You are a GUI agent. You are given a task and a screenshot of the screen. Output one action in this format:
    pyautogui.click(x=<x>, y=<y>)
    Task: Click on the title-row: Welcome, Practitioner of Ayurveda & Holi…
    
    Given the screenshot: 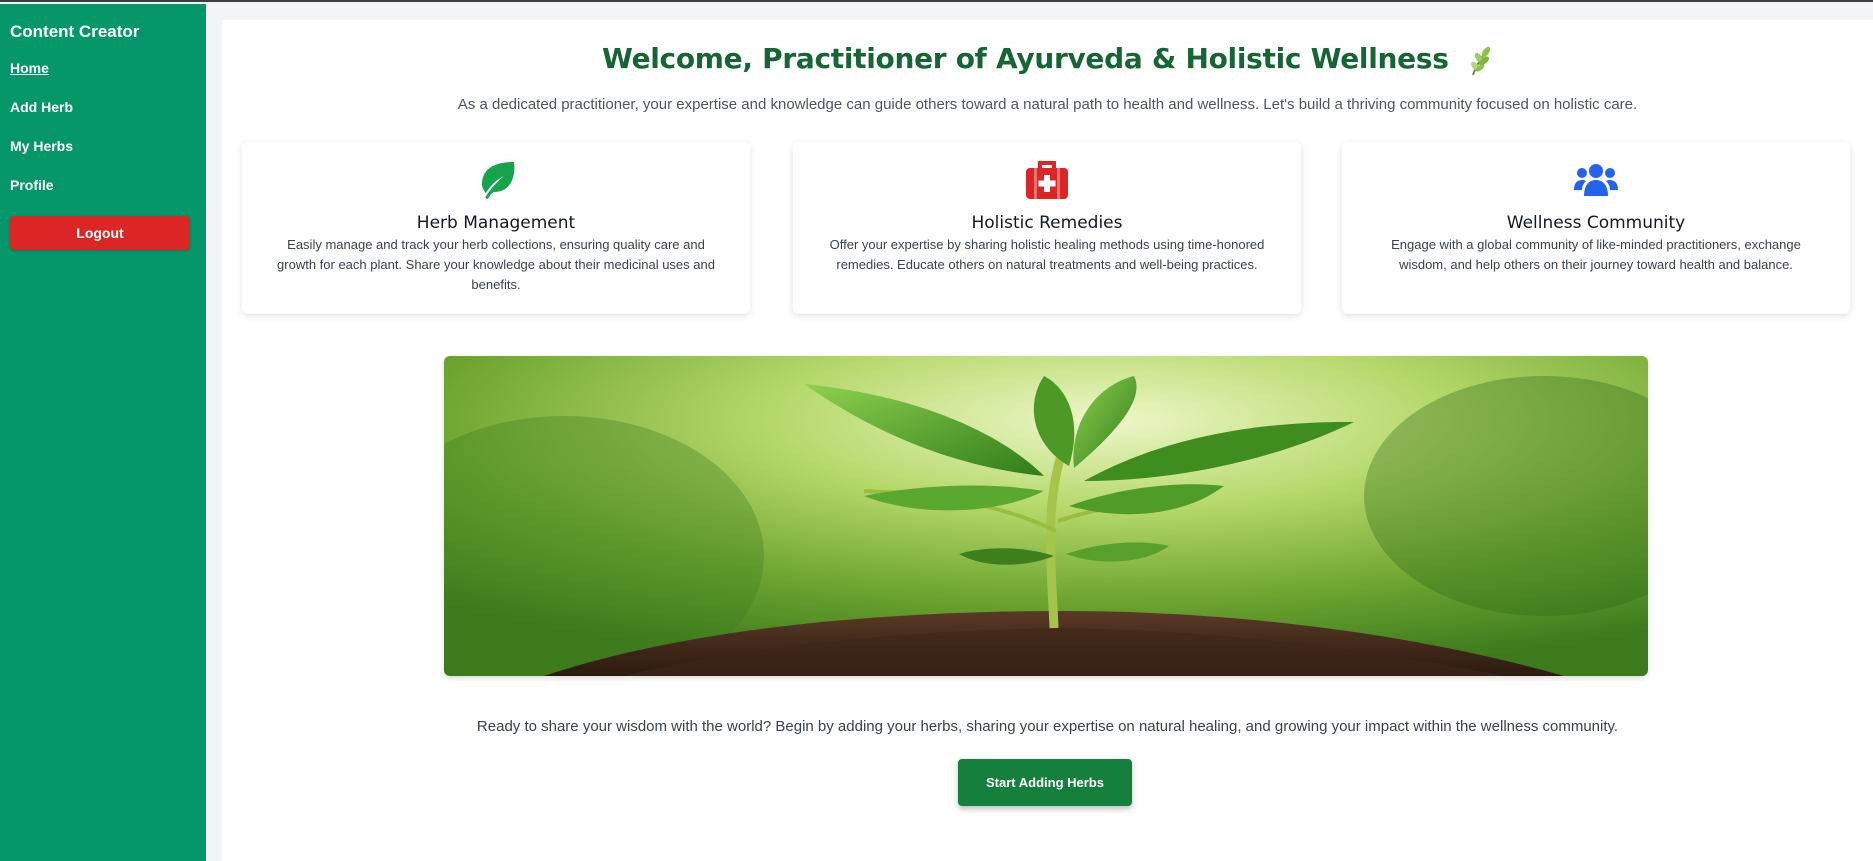 What is the action you would take?
    pyautogui.click(x=1047, y=61)
    